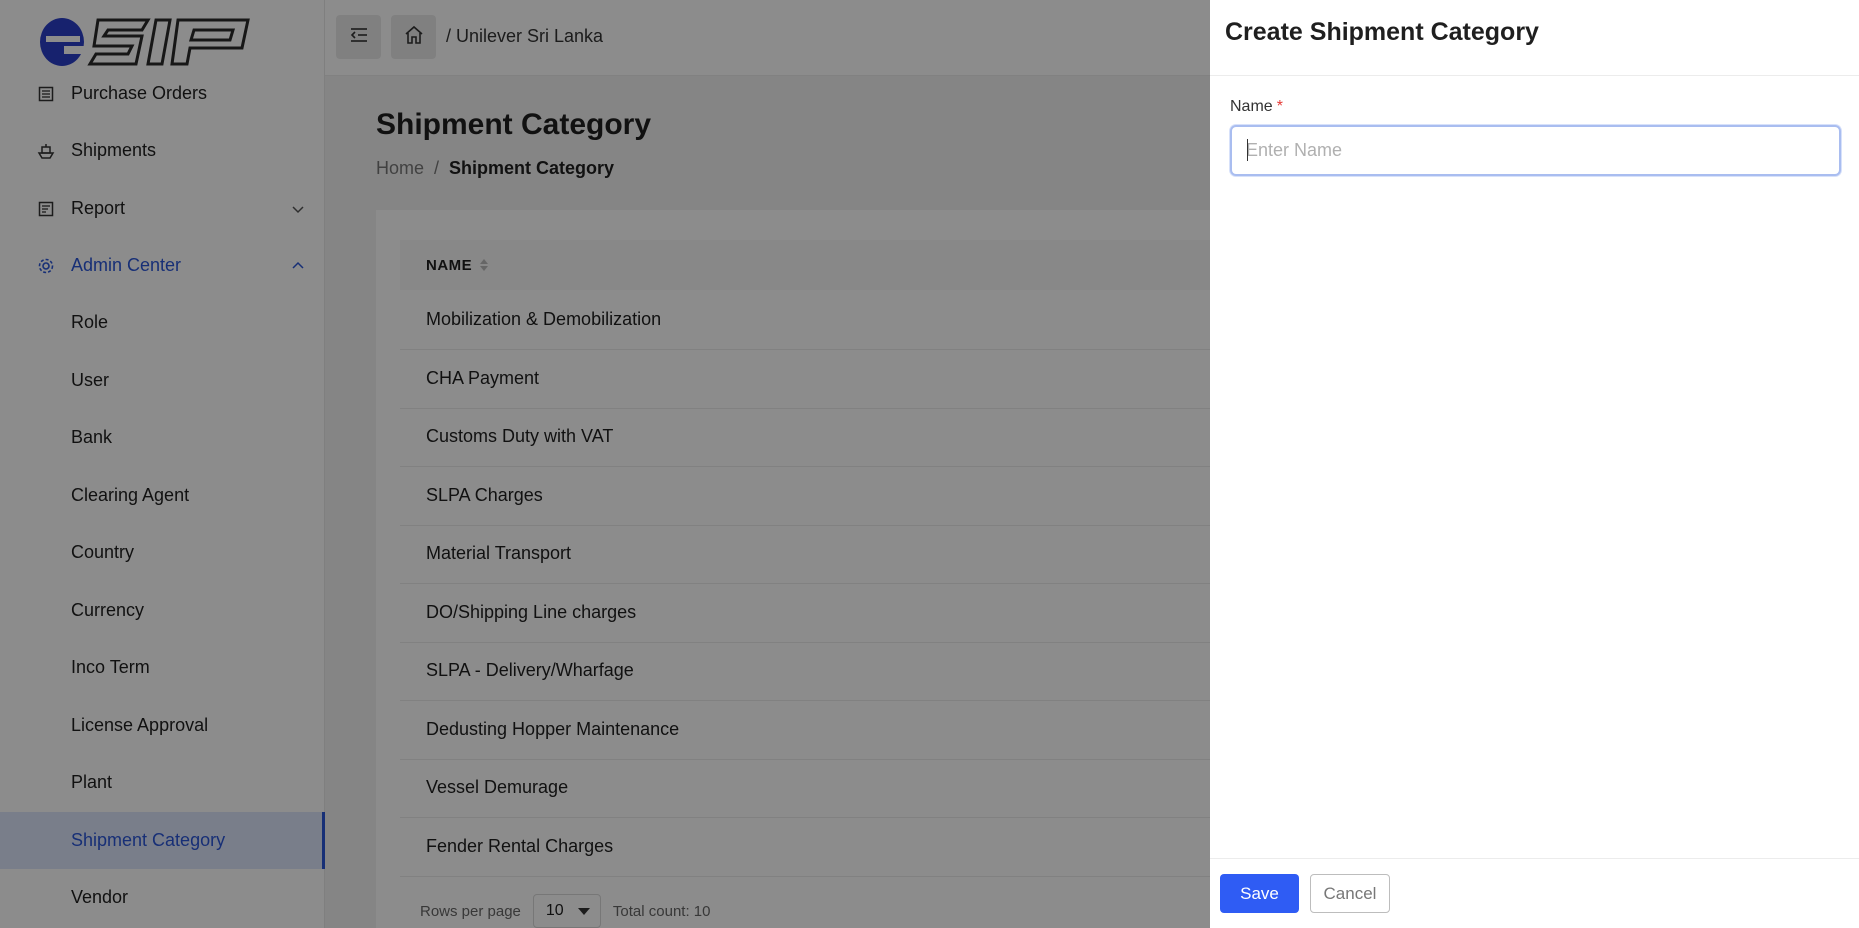  Describe the element at coordinates (1247, 150) in the screenshot. I see `text-cursor` at that location.